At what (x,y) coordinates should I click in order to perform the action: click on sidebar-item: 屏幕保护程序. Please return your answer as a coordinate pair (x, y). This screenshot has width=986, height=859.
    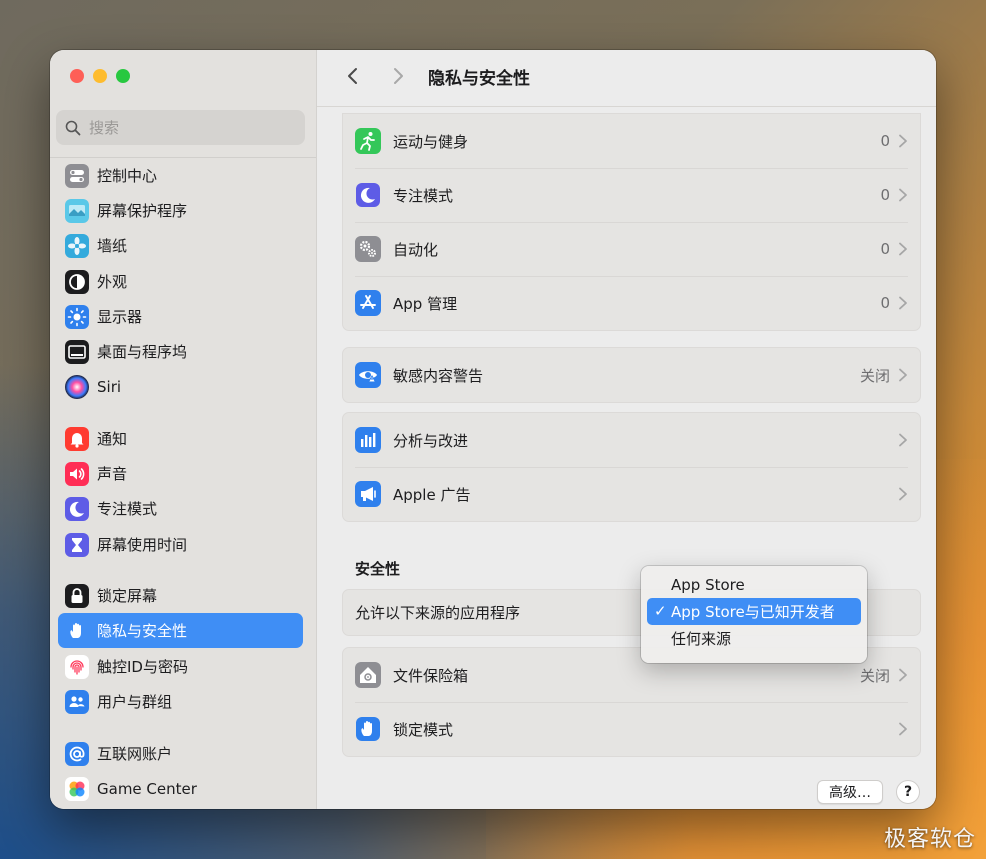
    Looking at the image, I should click on (180, 210).